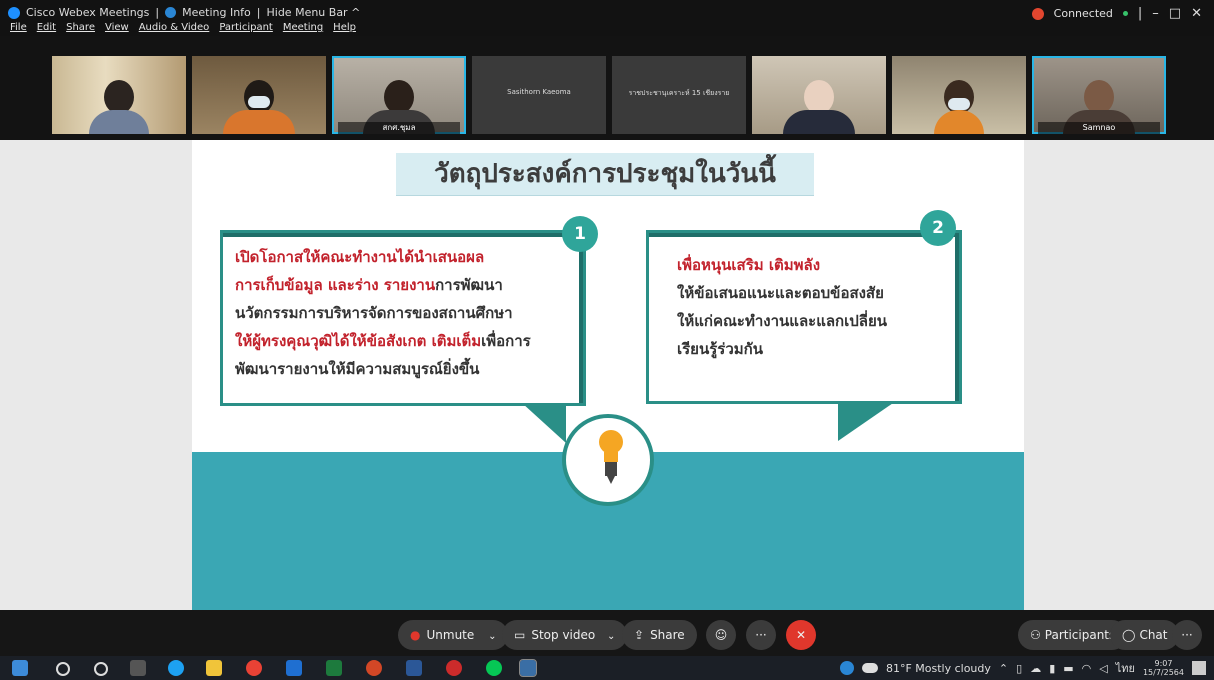 The width and height of the screenshot is (1214, 680). What do you see at coordinates (938, 668) in the screenshot?
I see `weather-text: 81°F Mostly cloudy` at bounding box center [938, 668].